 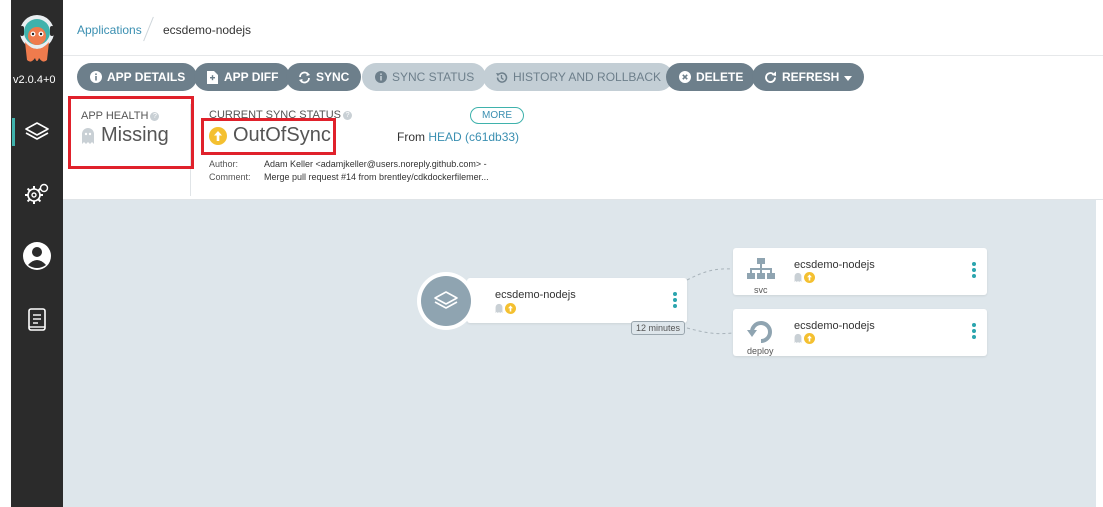 What do you see at coordinates (304, 77) in the screenshot?
I see `sync-icon` at bounding box center [304, 77].